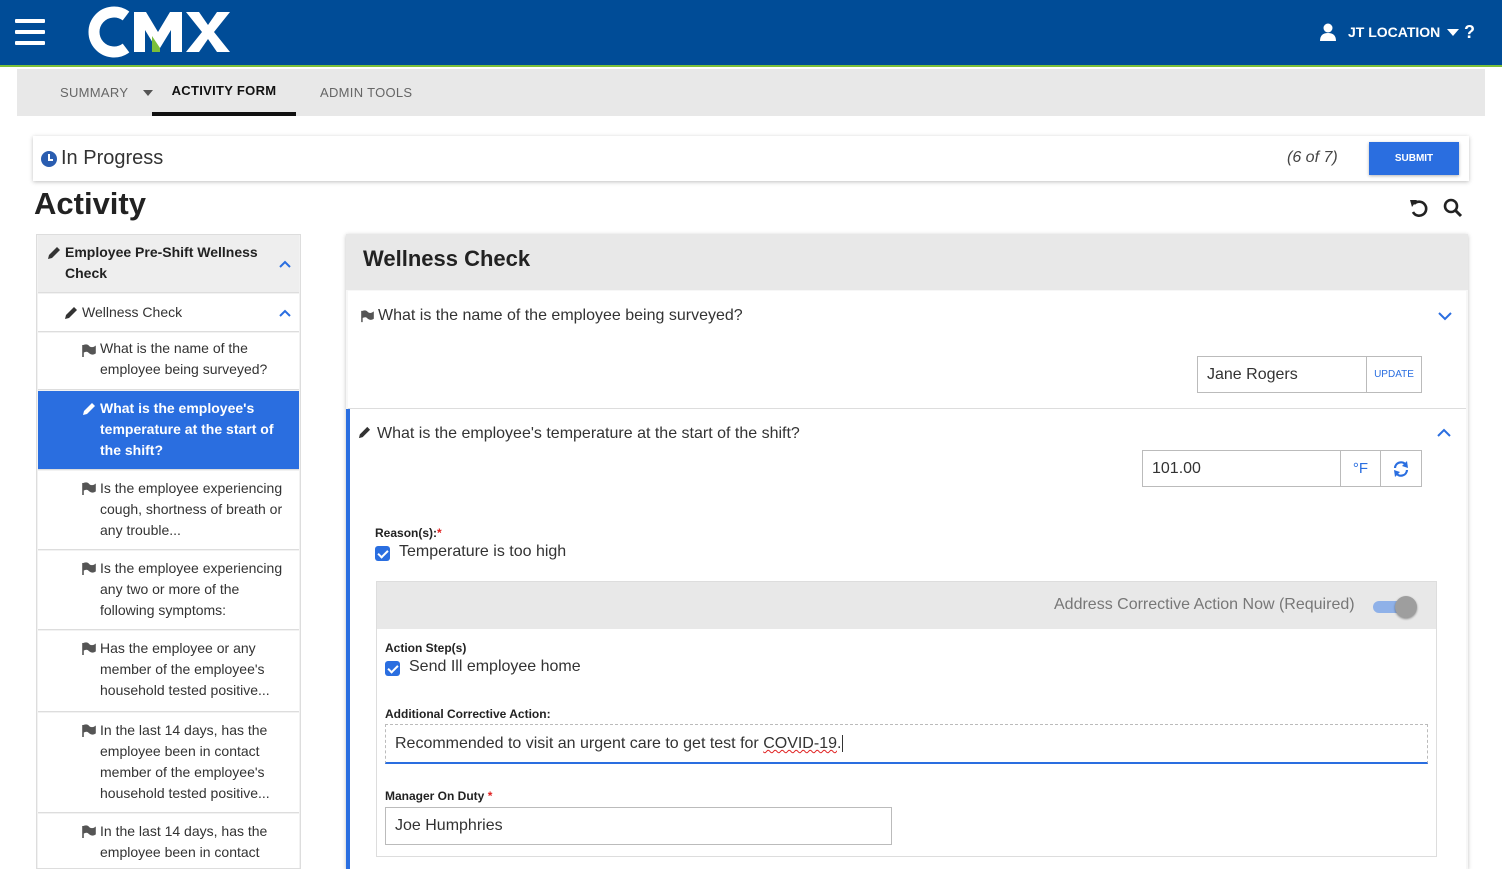 This screenshot has height=869, width=1502. Describe the element at coordinates (839, 743) in the screenshot. I see `corrective-text-end: .` at that location.